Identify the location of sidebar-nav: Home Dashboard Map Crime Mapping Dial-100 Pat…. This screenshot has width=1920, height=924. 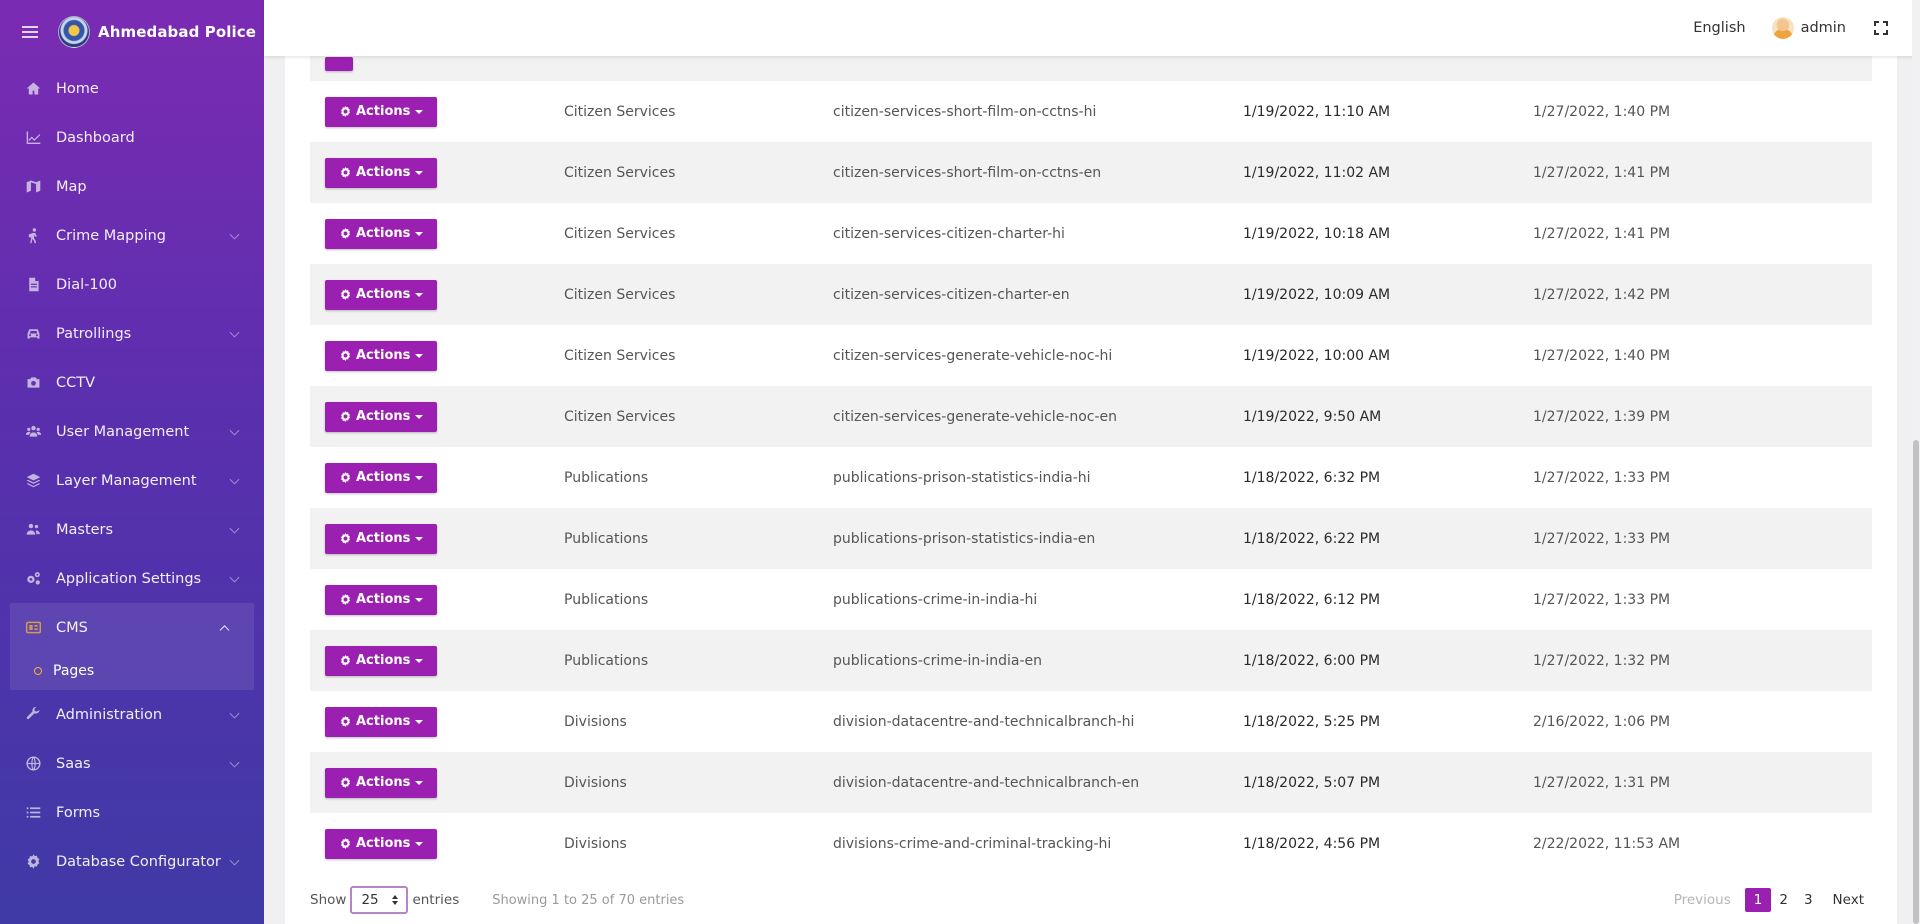
(132, 333).